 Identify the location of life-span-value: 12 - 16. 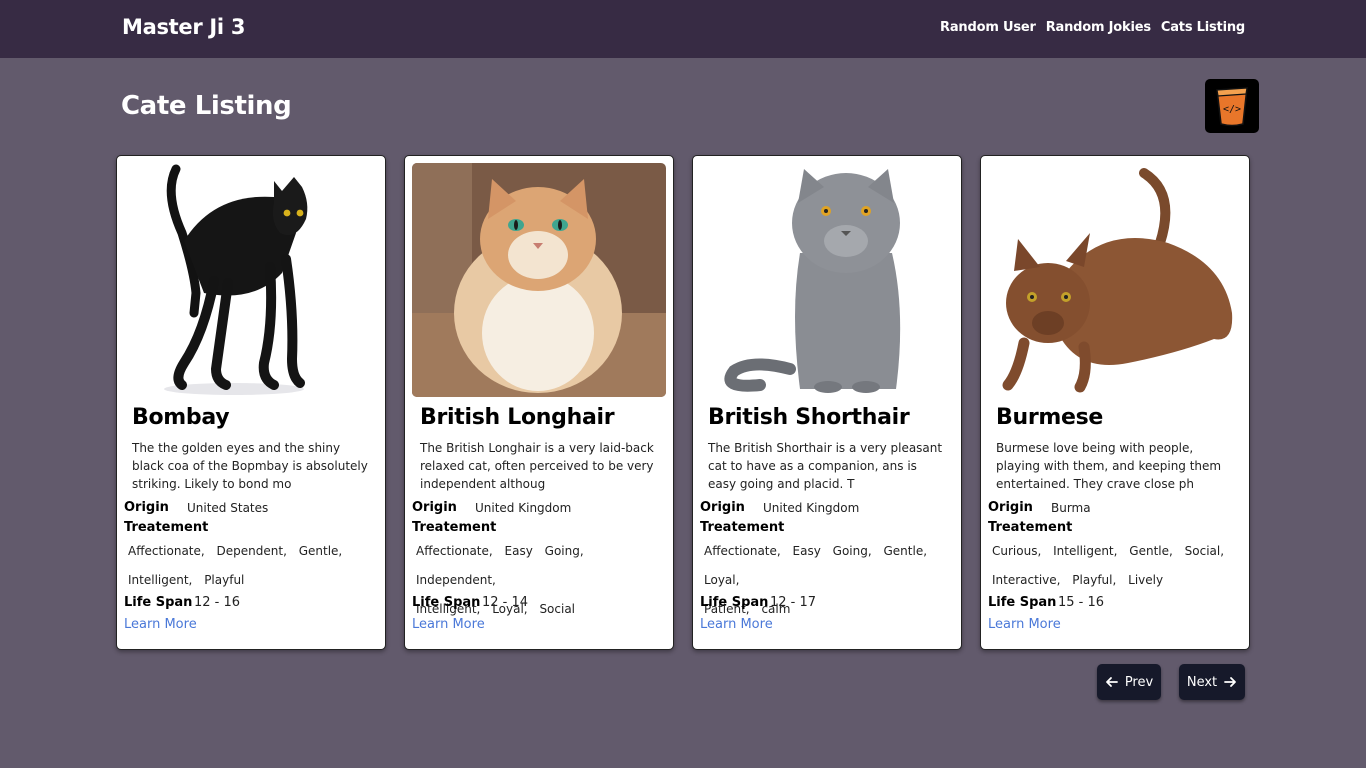
(217, 602).